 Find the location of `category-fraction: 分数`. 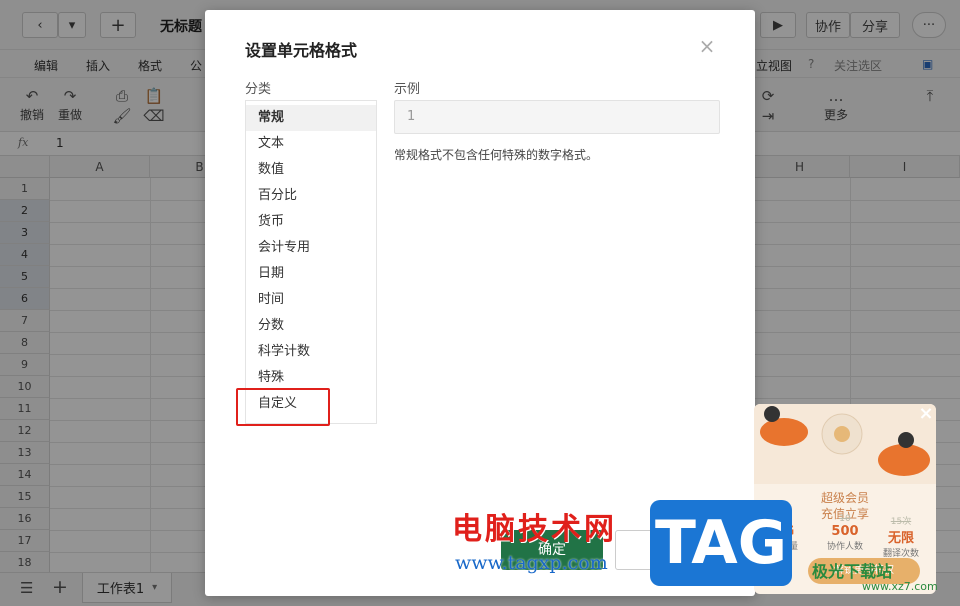

category-fraction: 分数 is located at coordinates (311, 326).